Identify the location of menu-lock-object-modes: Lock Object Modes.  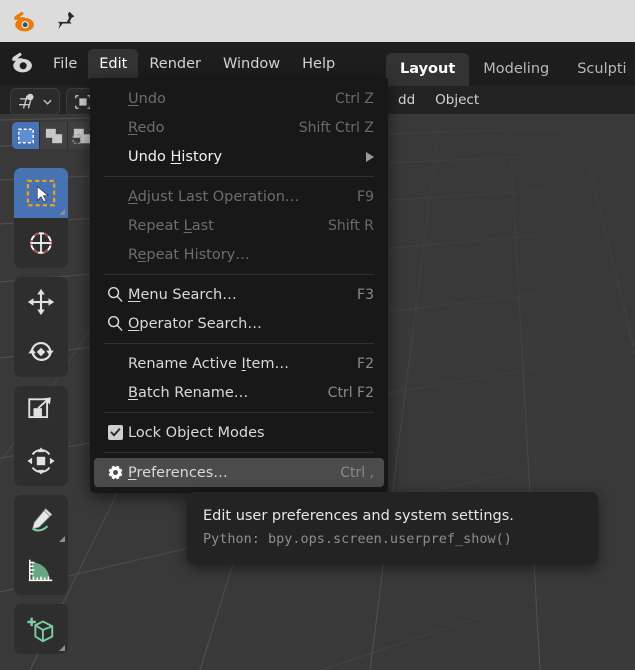
(239, 432).